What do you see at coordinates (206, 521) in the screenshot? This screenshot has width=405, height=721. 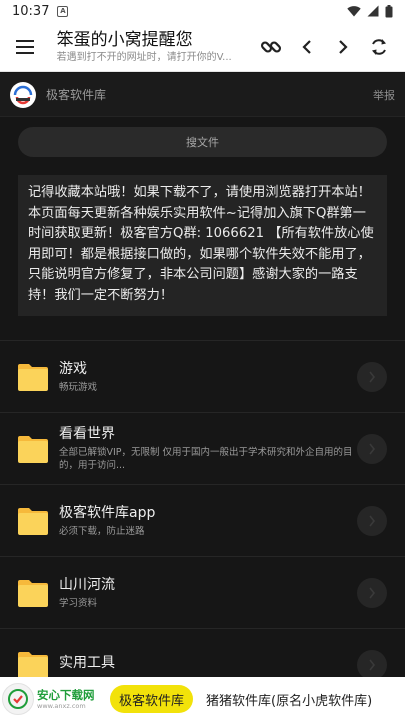 I see `list-item-text: 极客软件库app 必须下载，防止迷路` at bounding box center [206, 521].